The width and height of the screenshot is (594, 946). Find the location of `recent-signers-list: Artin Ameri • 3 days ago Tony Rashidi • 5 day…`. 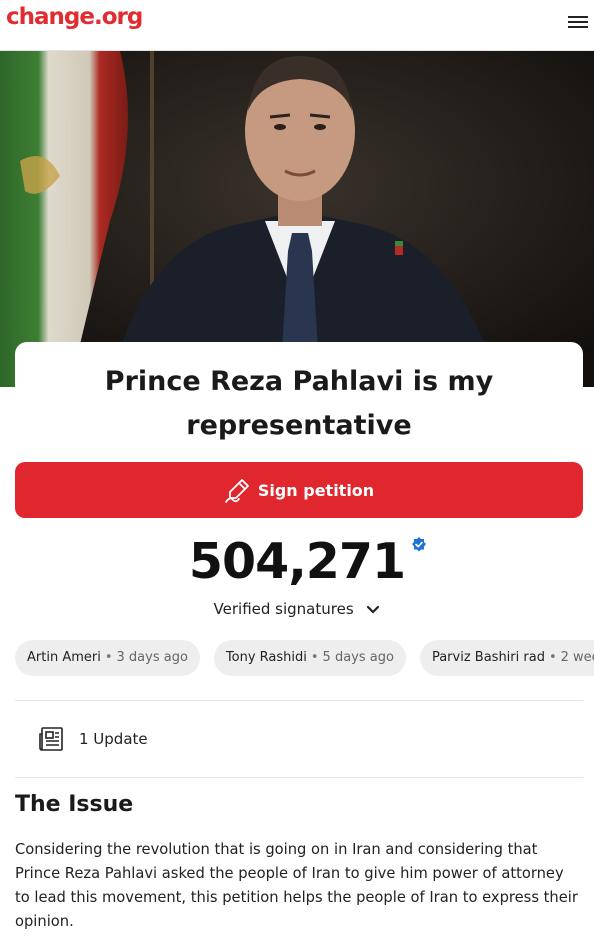

recent-signers-list: Artin Ameri • 3 days ago Tony Rashidi • 5 day… is located at coordinates (304, 658).